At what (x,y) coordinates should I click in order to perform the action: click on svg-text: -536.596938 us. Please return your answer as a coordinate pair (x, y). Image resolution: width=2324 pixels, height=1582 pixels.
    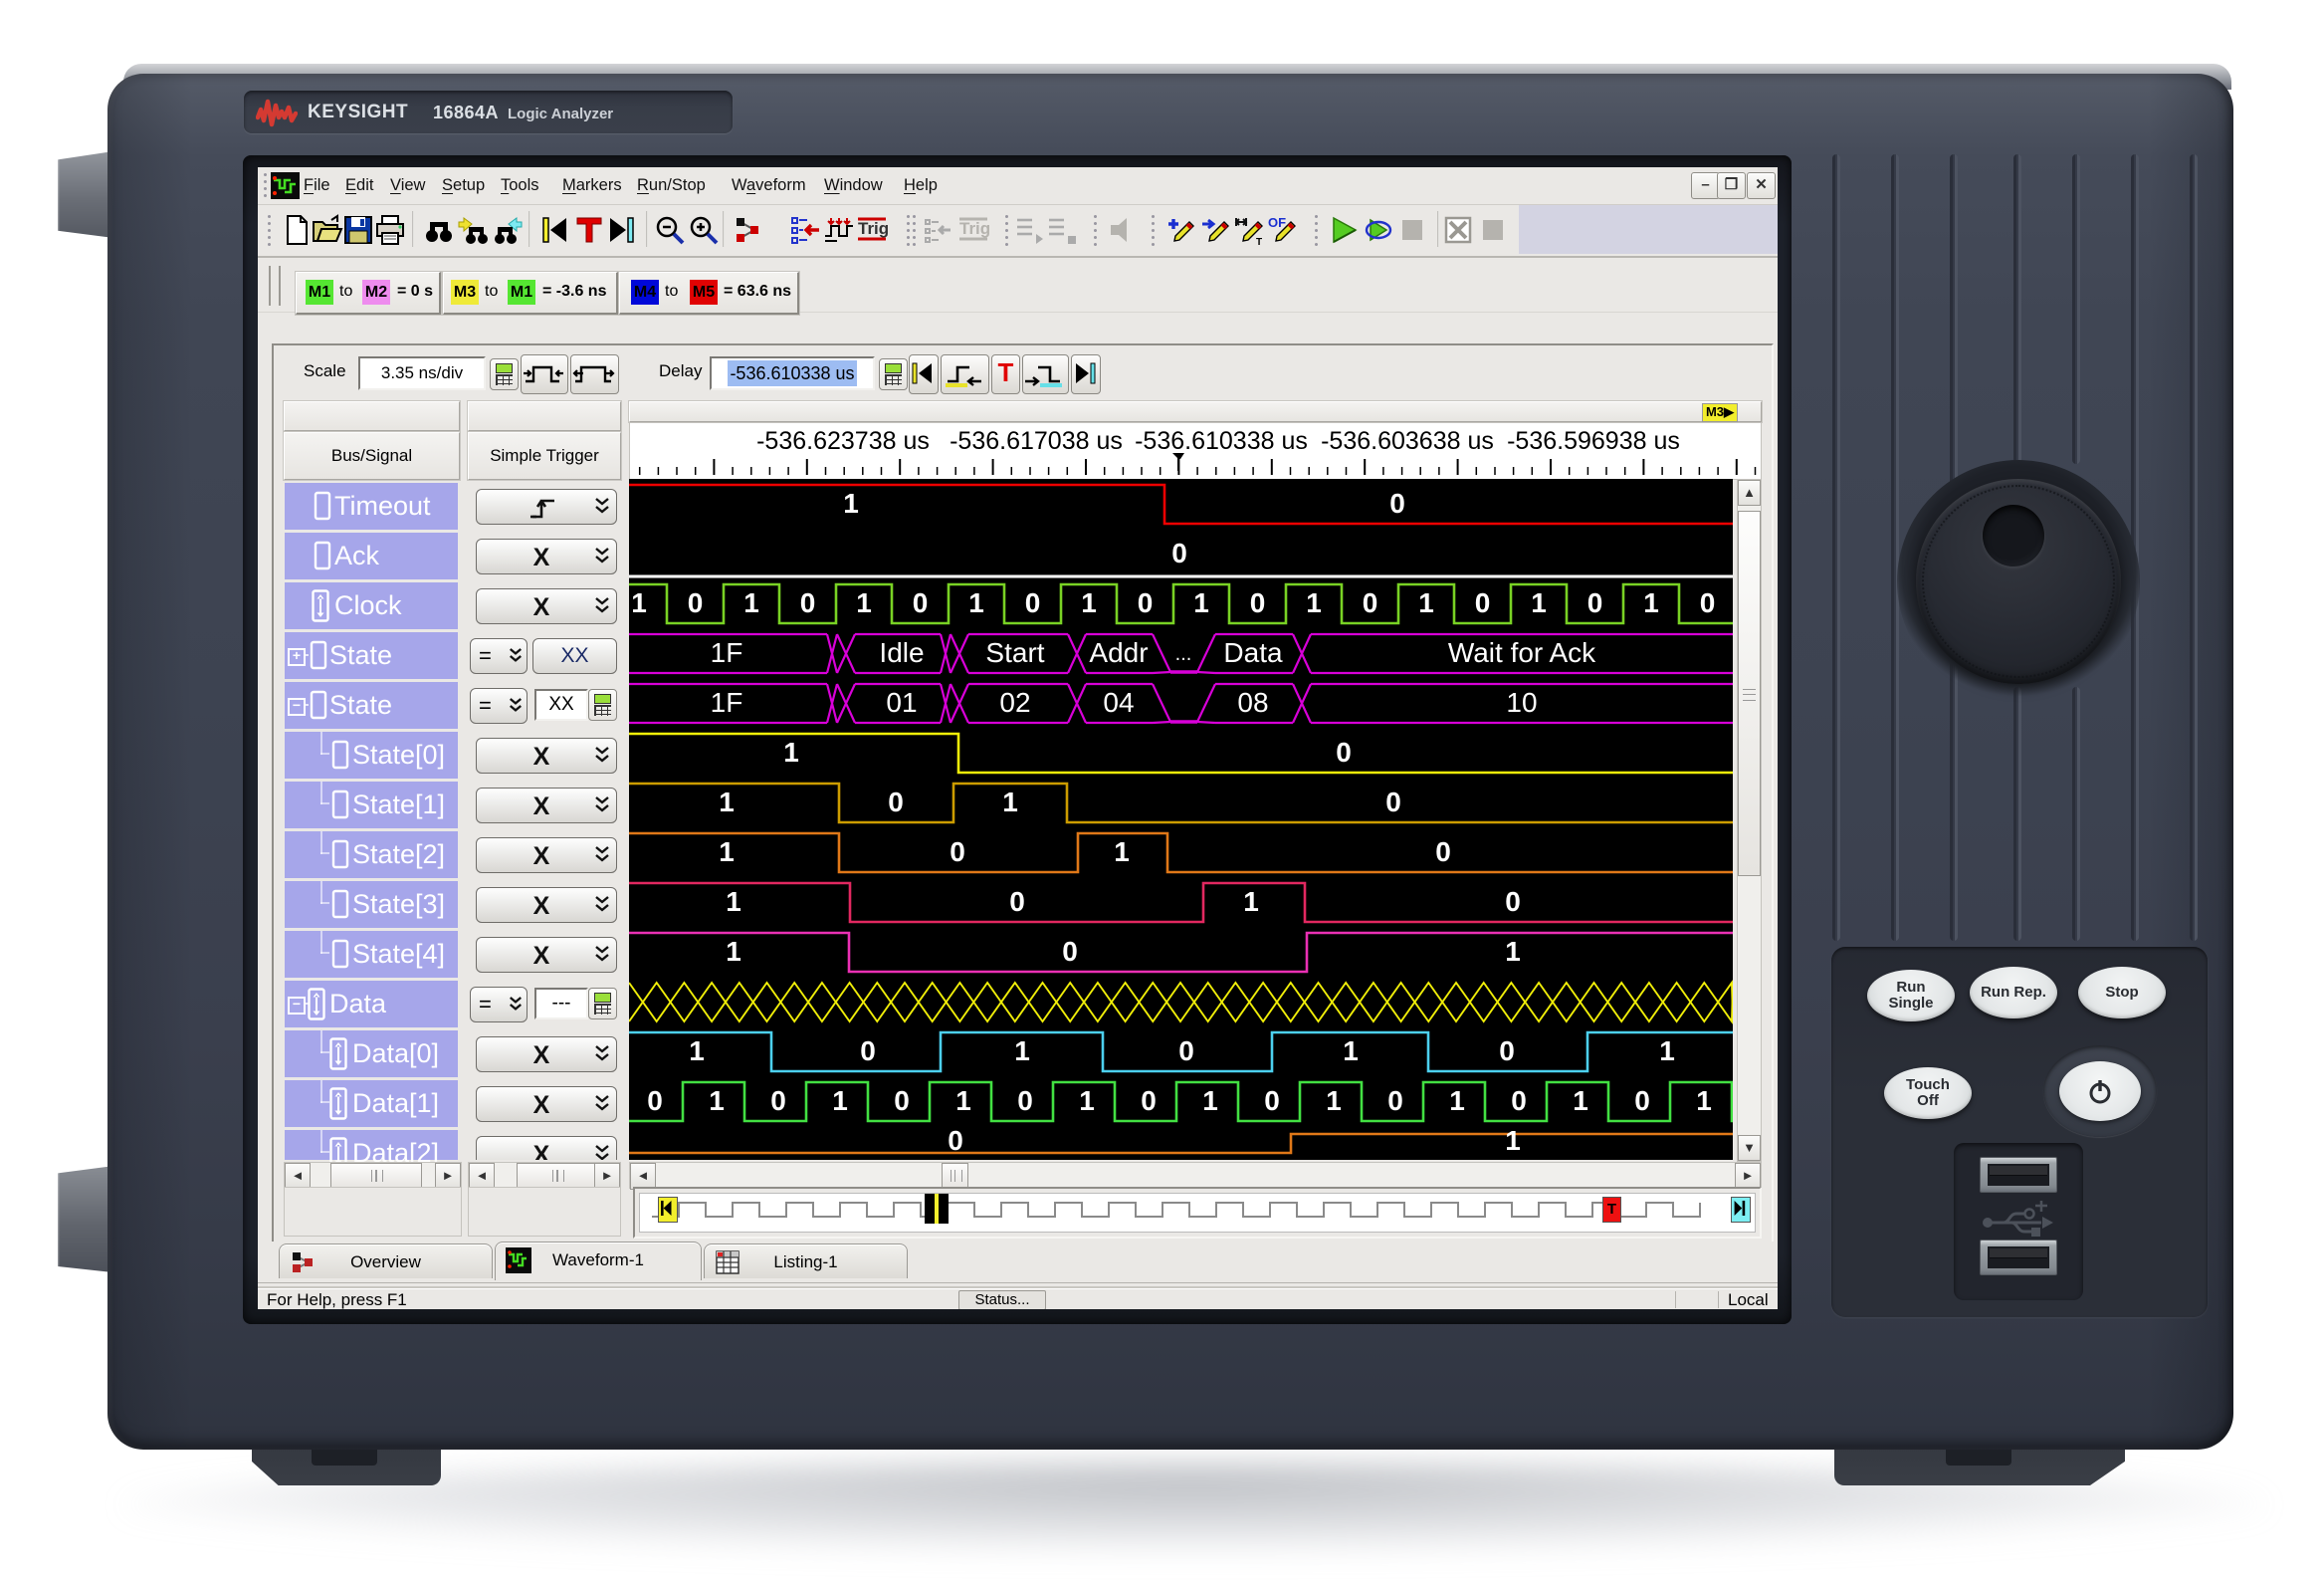
    Looking at the image, I should click on (1593, 441).